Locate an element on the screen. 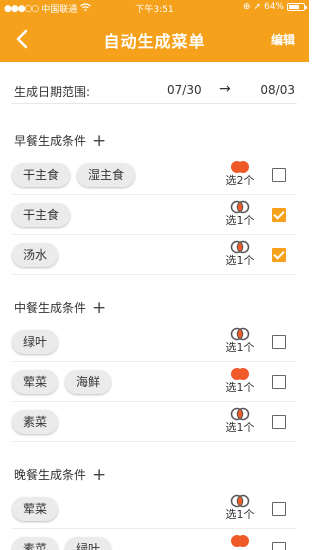 The width and height of the screenshot is (320, 550). condition-row: 荤菜 选1个 is located at coordinates (154, 509).